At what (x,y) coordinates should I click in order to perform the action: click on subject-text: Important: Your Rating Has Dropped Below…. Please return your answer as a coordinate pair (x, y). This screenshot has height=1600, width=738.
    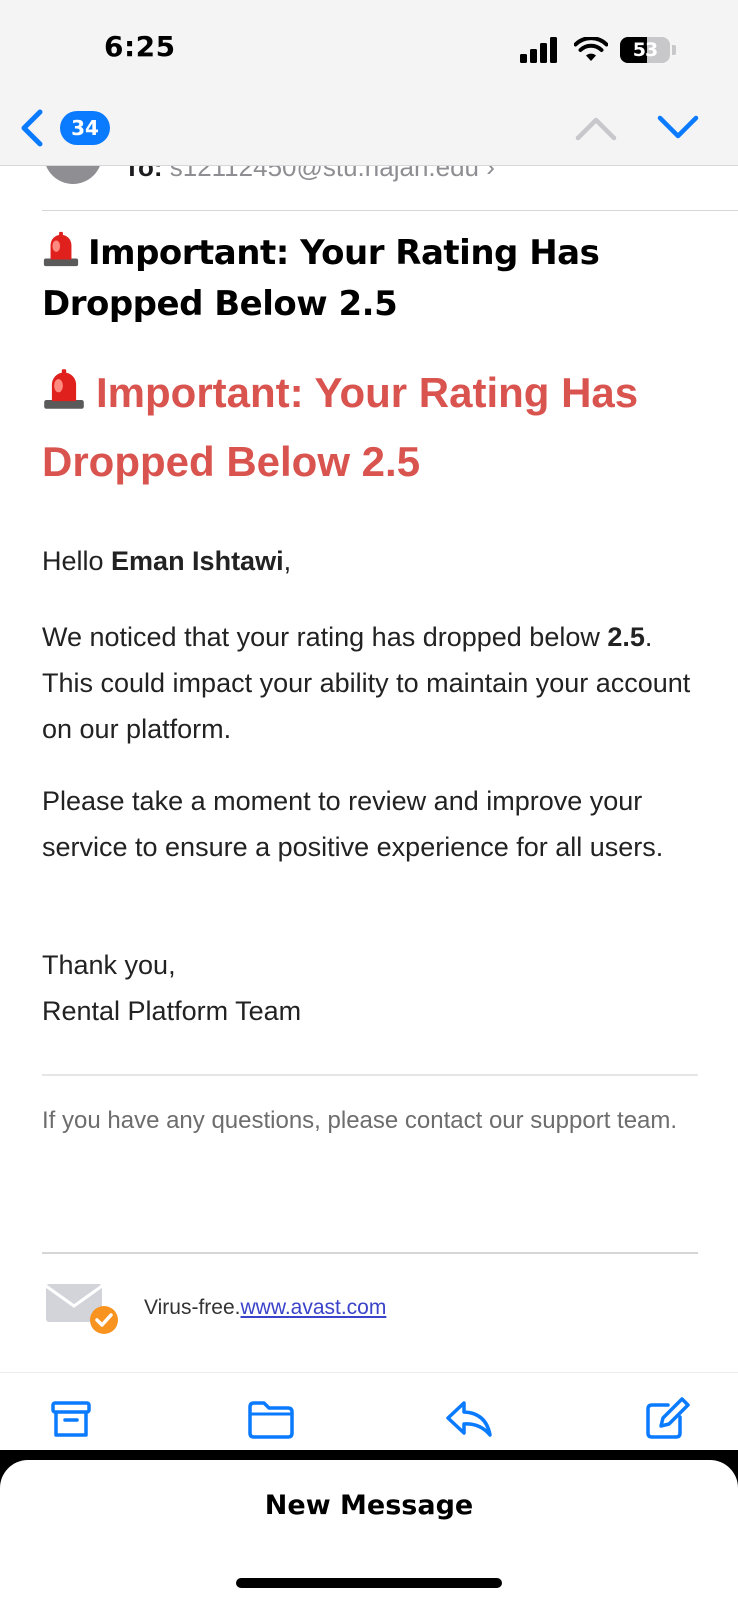
    Looking at the image, I should click on (321, 278).